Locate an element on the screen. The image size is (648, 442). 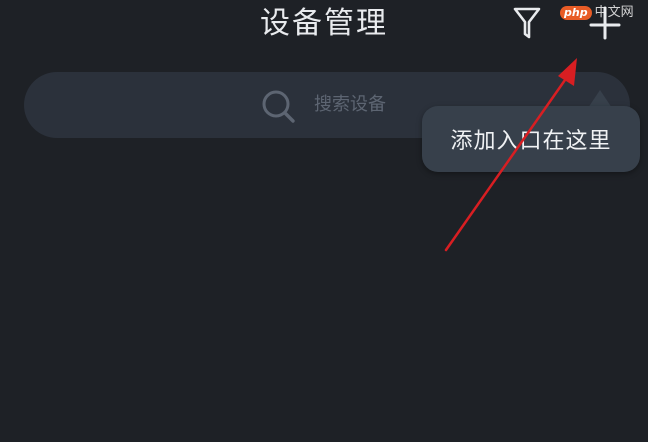
tooltip-text: 添加入口在这里 is located at coordinates (531, 141).